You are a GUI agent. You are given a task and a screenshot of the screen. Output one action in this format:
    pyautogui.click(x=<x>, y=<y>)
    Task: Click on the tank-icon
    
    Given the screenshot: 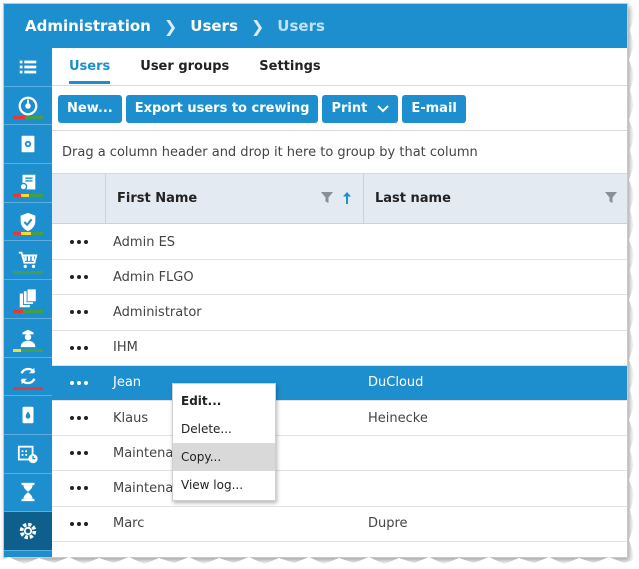 What is the action you would take?
    pyautogui.click(x=28, y=415)
    